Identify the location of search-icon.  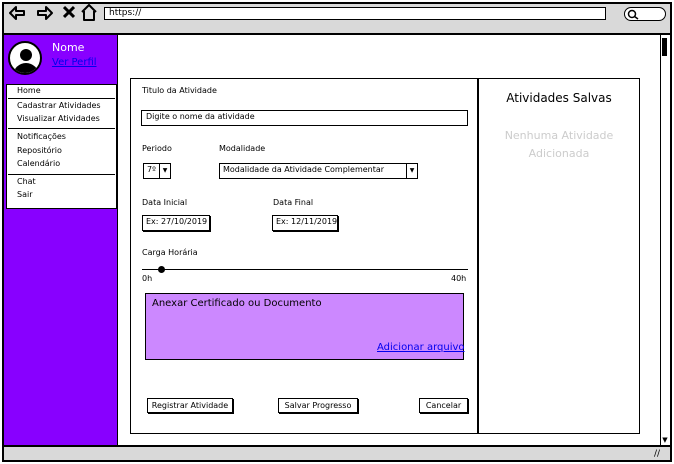
(633, 14).